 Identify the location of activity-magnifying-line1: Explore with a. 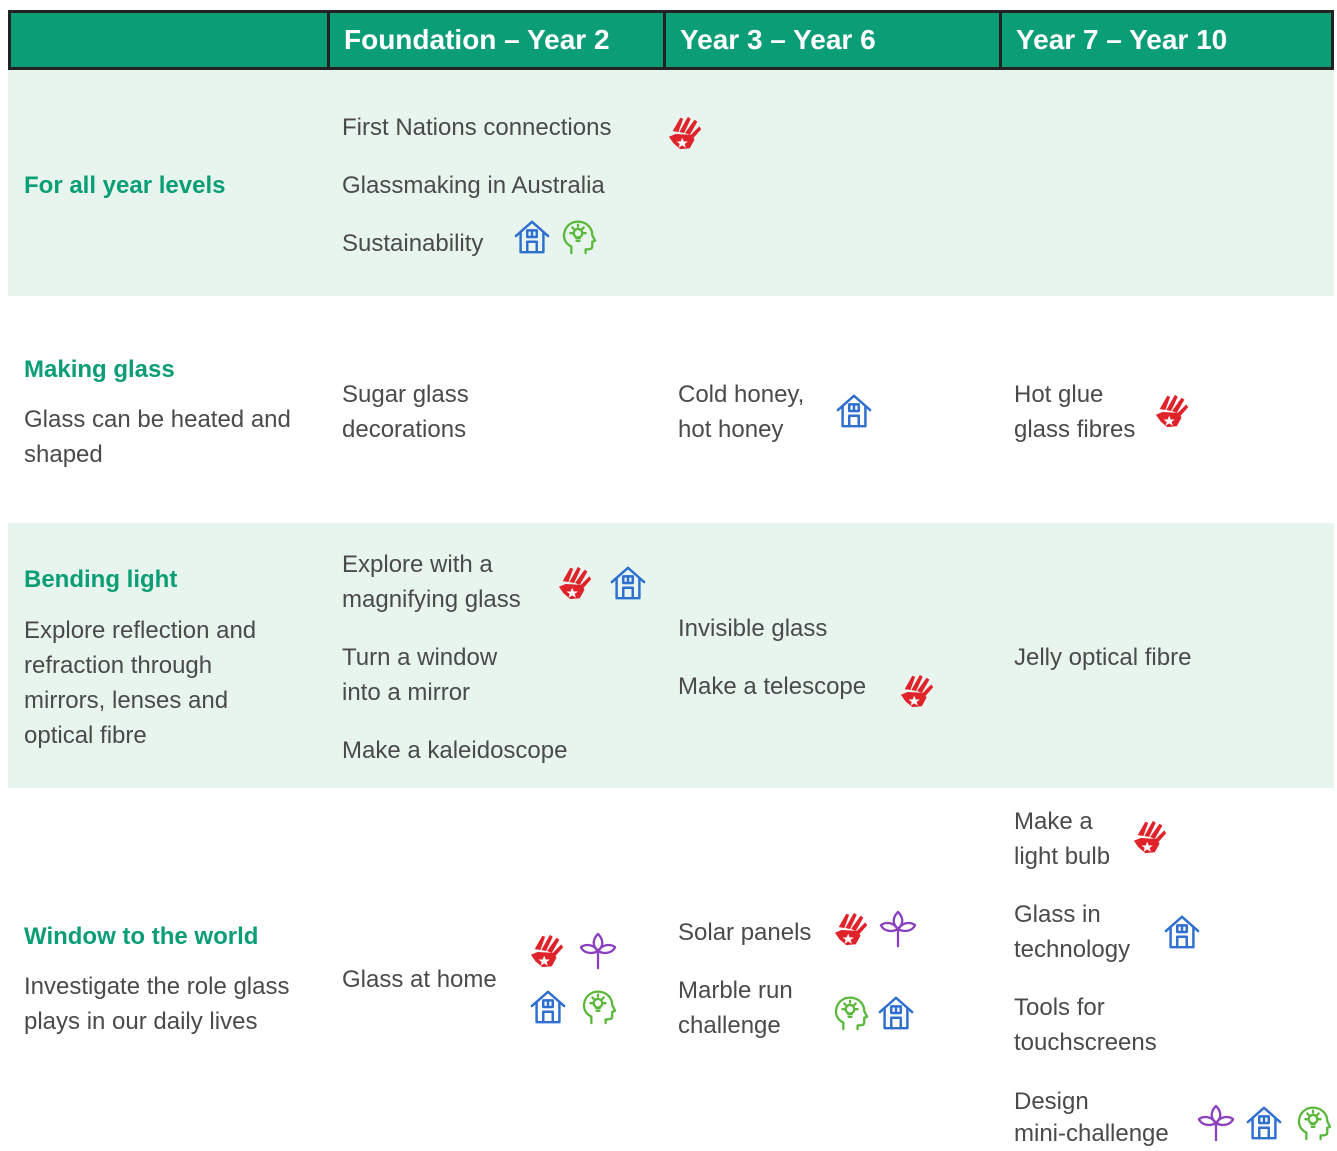
(417, 564).